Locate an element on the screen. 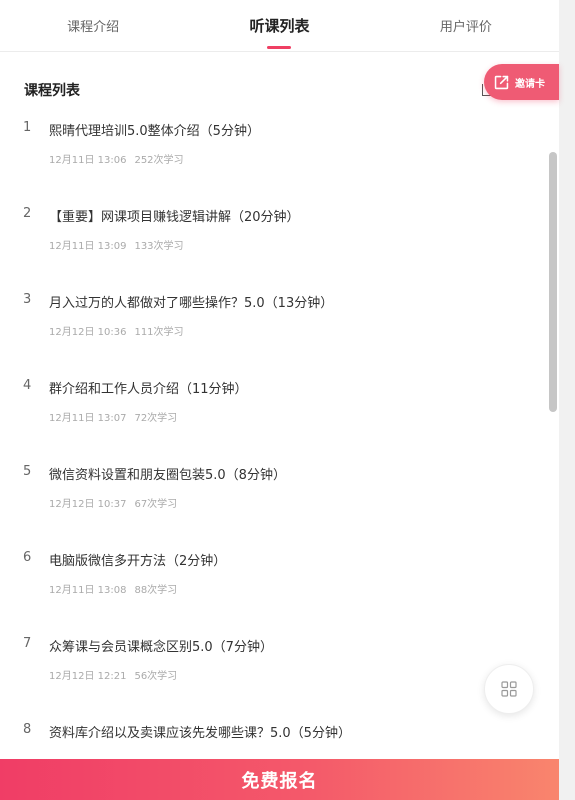 Image resolution: width=575 pixels, height=800 pixels. lesson-index: 7 is located at coordinates (27, 643).